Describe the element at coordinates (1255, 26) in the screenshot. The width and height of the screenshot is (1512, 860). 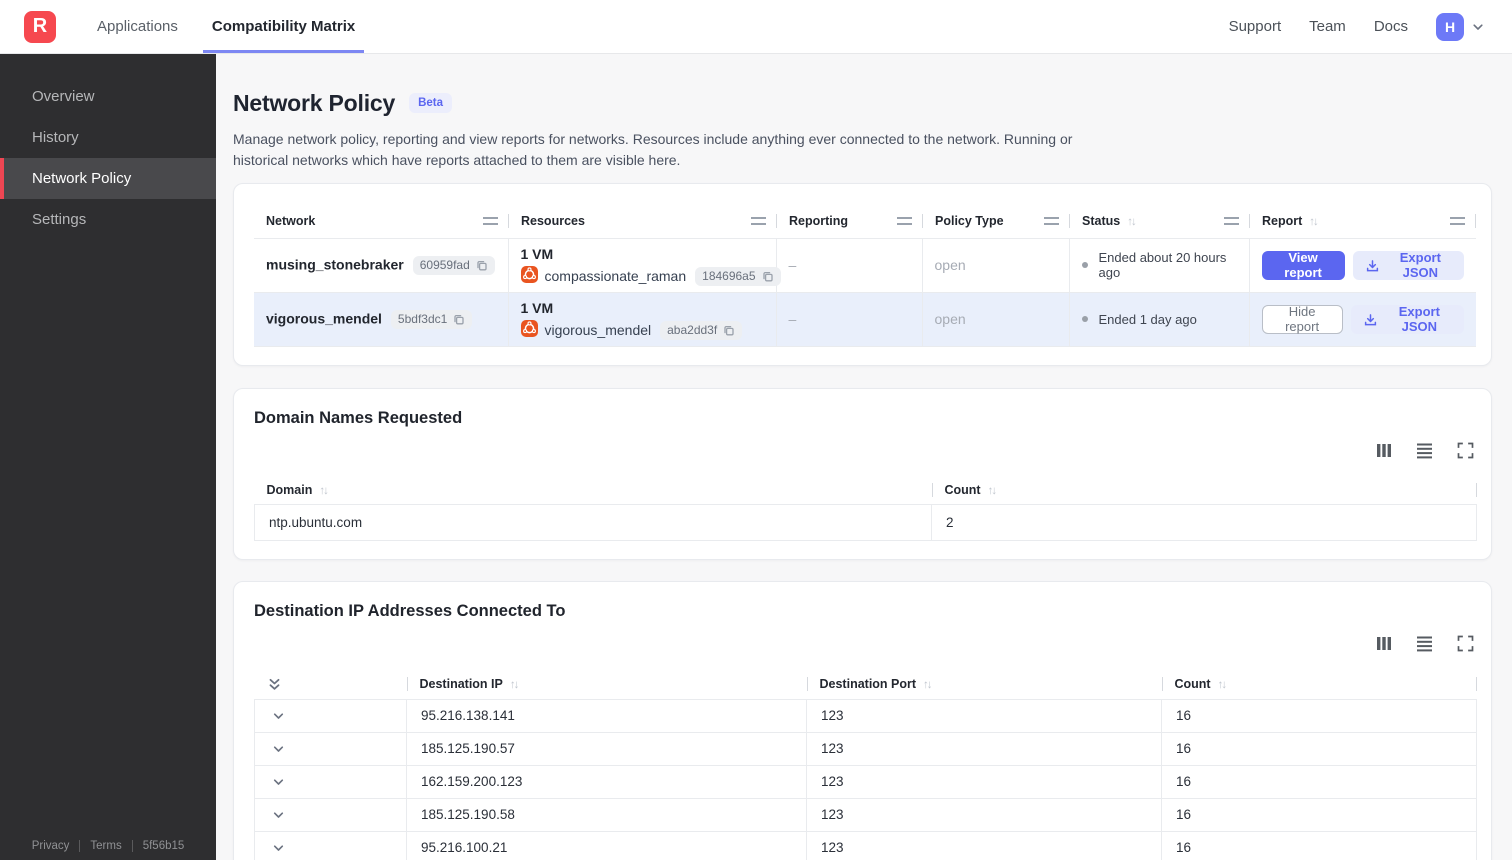
I see `link-support: Support` at that location.